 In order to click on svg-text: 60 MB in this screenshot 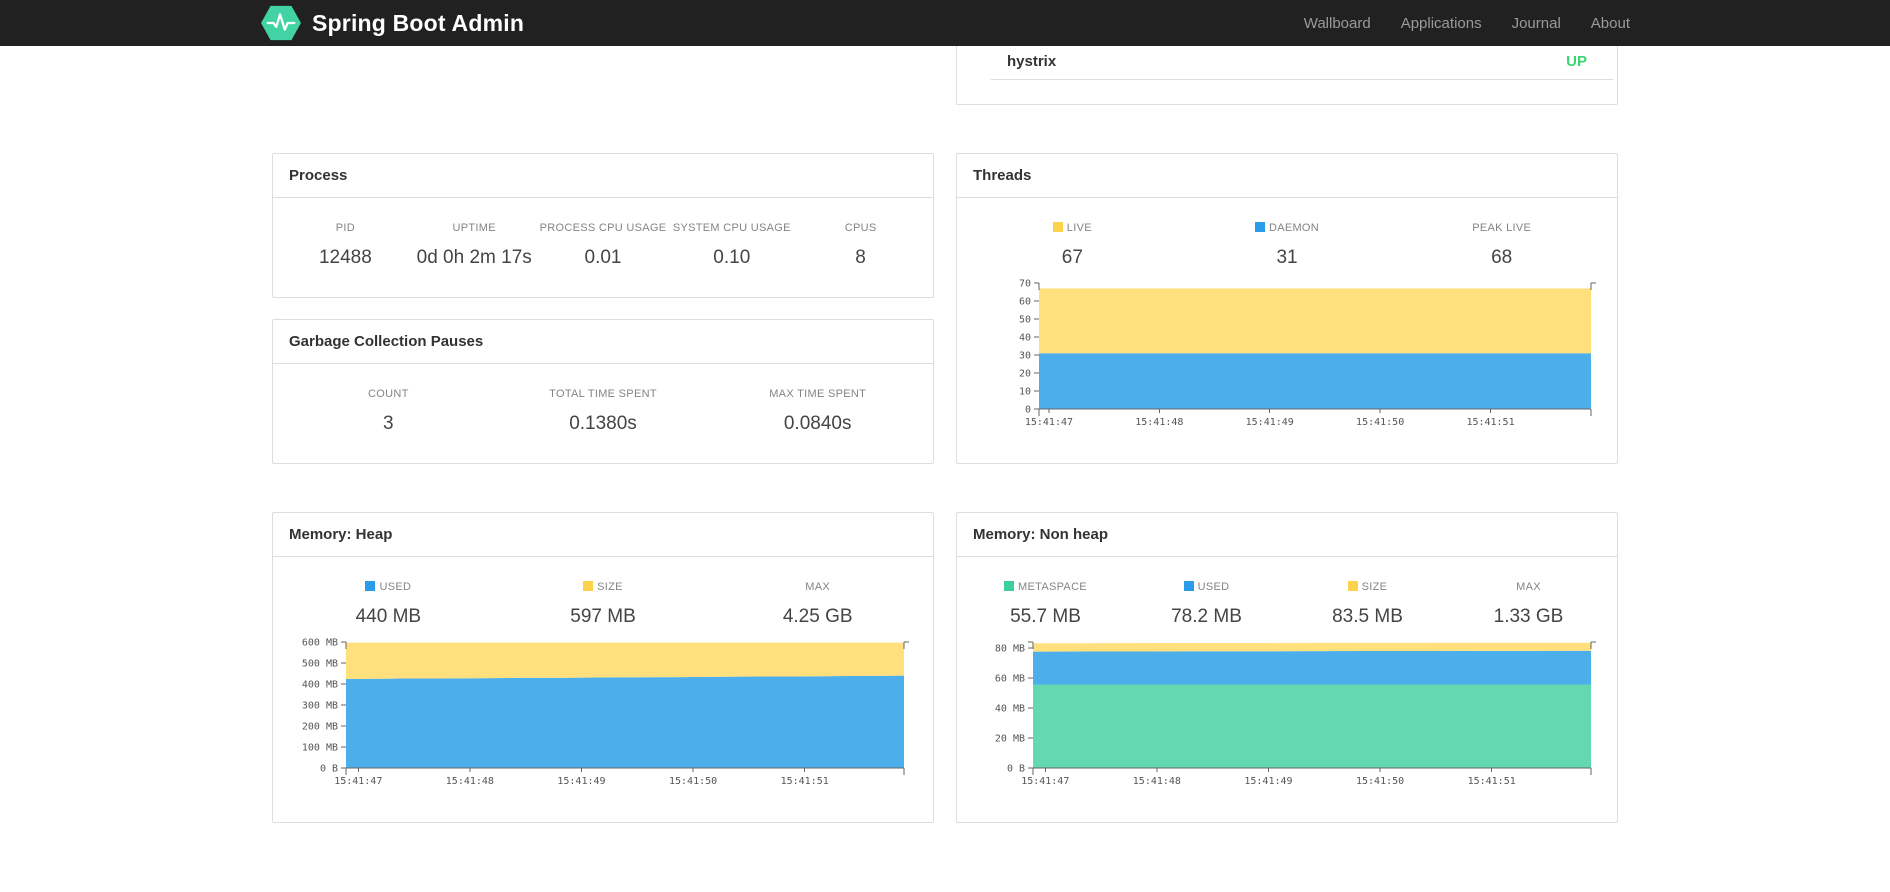, I will do `click(1010, 679)`.